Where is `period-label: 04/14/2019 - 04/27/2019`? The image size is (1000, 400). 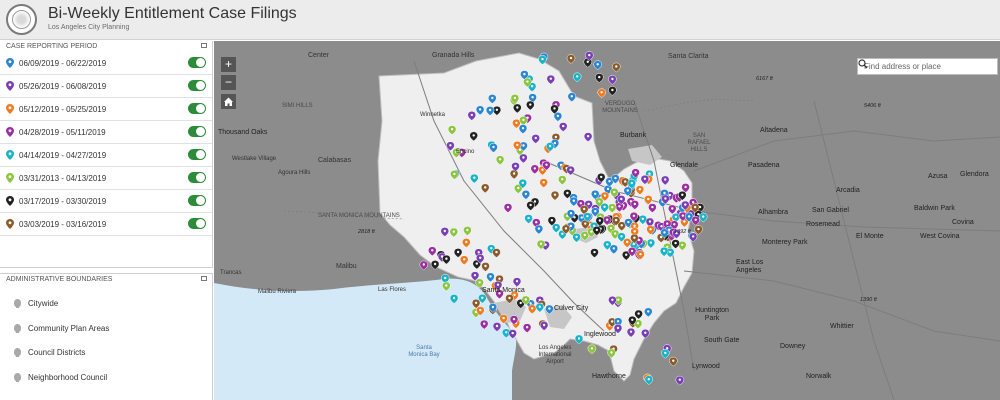
period-label: 04/14/2019 - 04/27/2019 is located at coordinates (63, 155).